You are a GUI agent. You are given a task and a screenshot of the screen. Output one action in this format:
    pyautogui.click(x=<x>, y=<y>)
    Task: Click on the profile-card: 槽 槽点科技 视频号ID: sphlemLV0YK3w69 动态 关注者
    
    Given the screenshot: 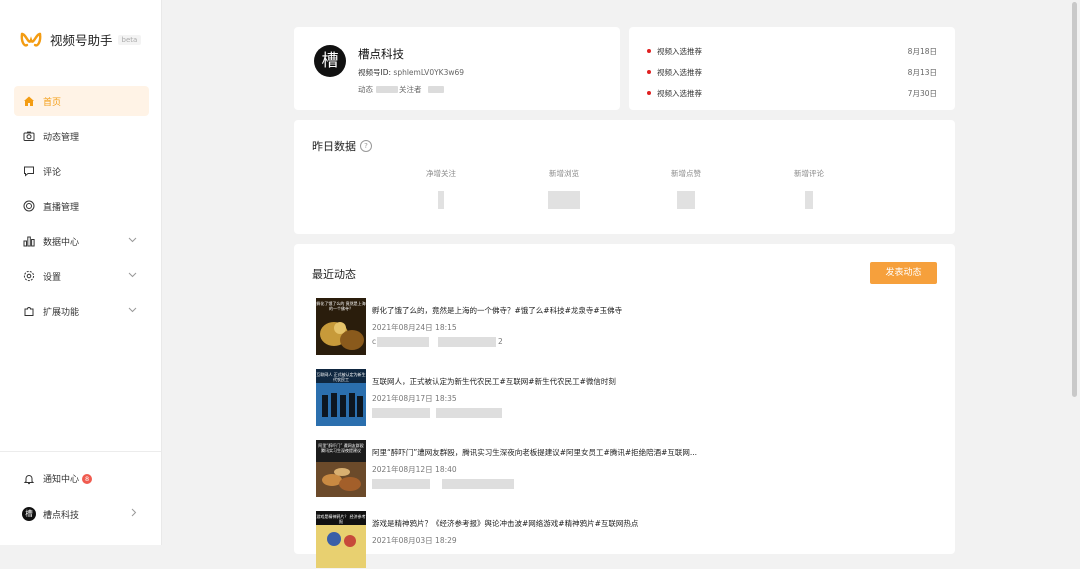 What is the action you would take?
    pyautogui.click(x=457, y=68)
    